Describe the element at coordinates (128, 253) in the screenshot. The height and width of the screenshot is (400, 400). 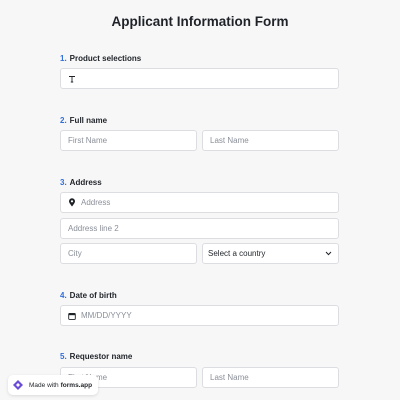
I see `city-input: City` at that location.